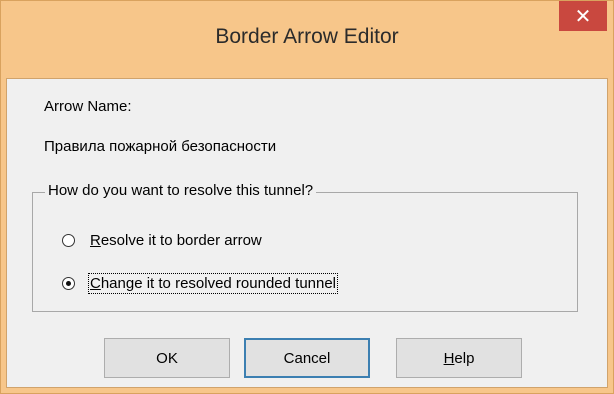 Image resolution: width=614 pixels, height=394 pixels. I want to click on arrow-name-value: Правила пожарной безопасности, so click(160, 146).